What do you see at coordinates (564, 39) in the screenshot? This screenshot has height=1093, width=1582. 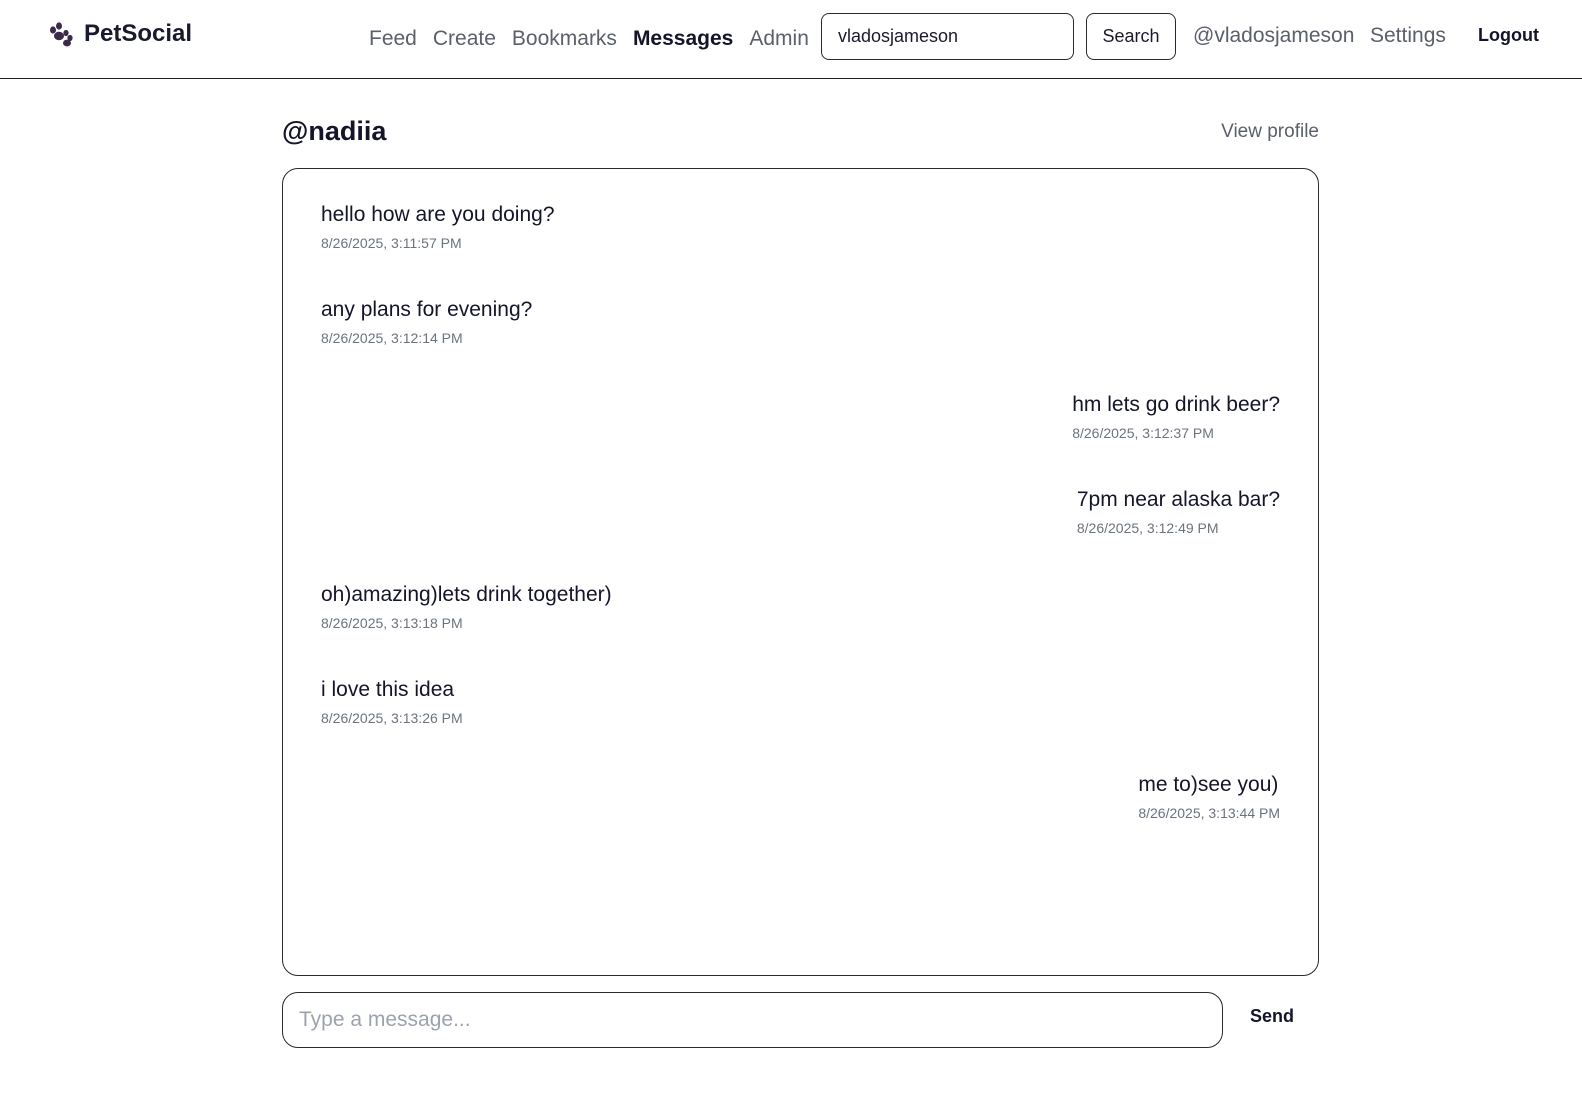 I see `nav-item-bookmarks: Bookmarks` at bounding box center [564, 39].